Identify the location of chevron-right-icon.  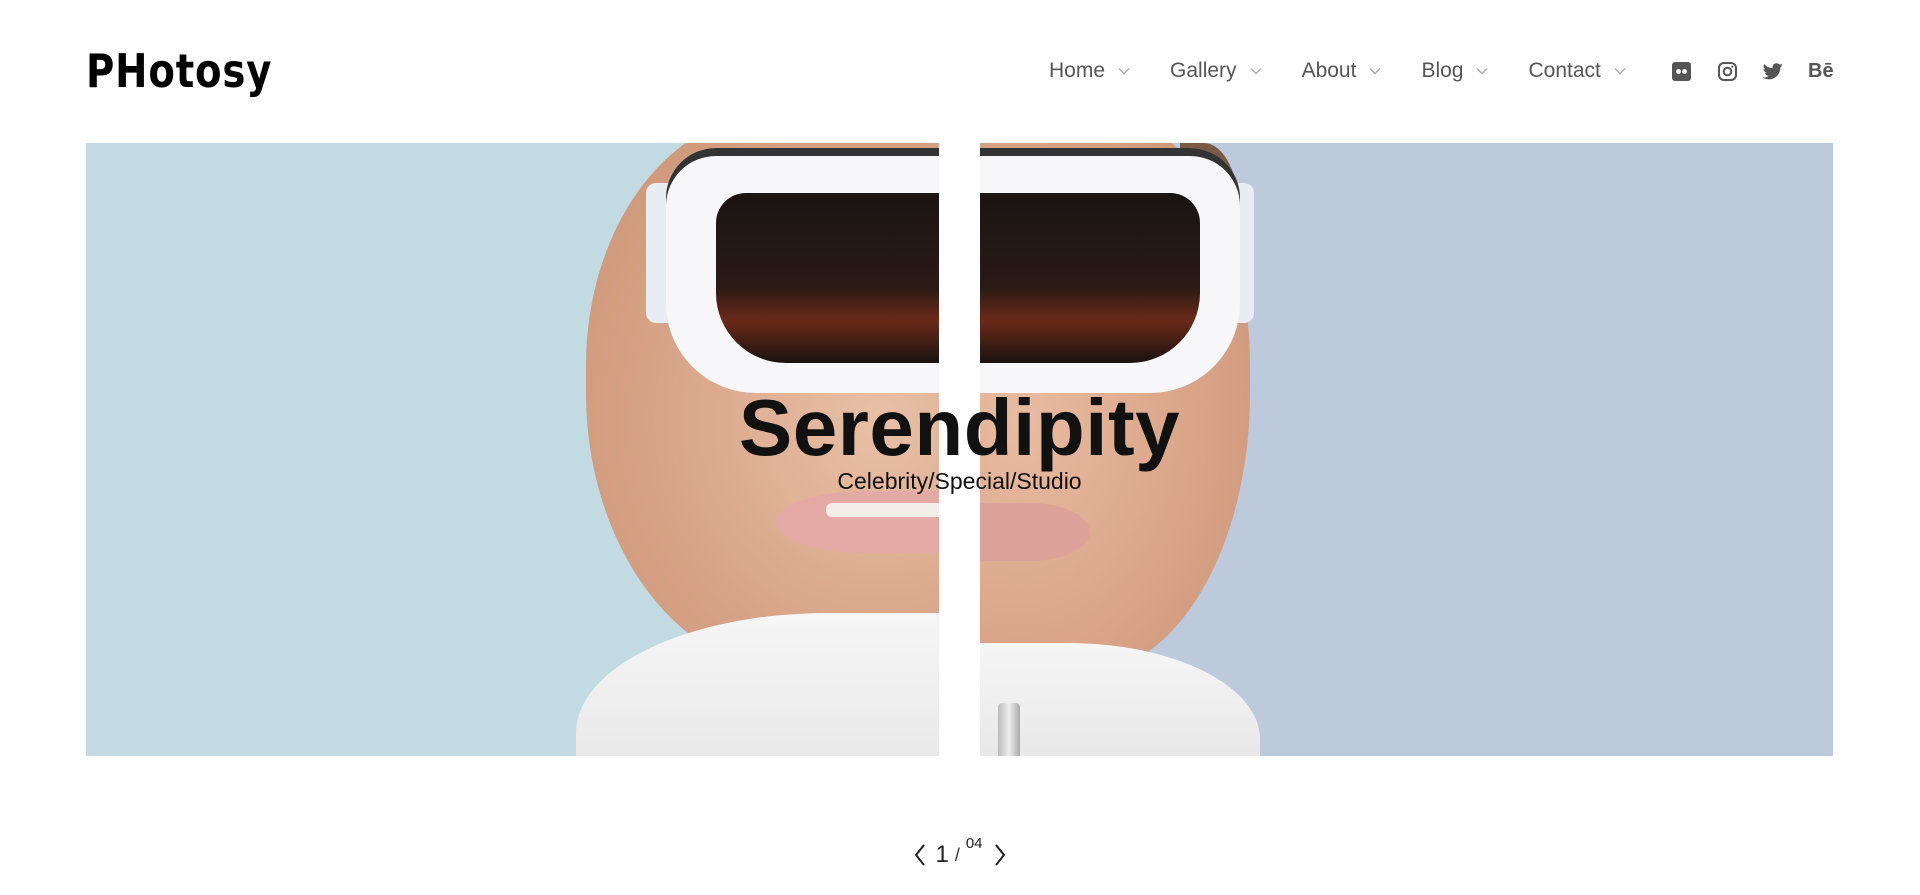
(999, 855).